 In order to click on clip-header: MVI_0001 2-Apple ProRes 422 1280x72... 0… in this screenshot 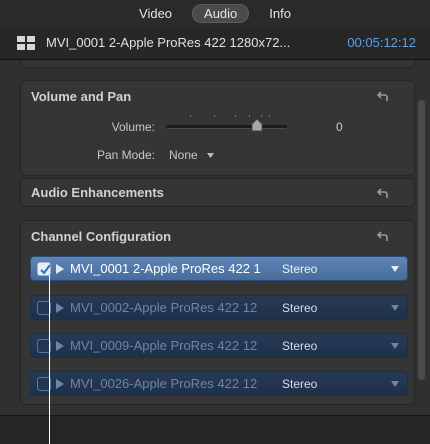, I will do `click(215, 43)`.